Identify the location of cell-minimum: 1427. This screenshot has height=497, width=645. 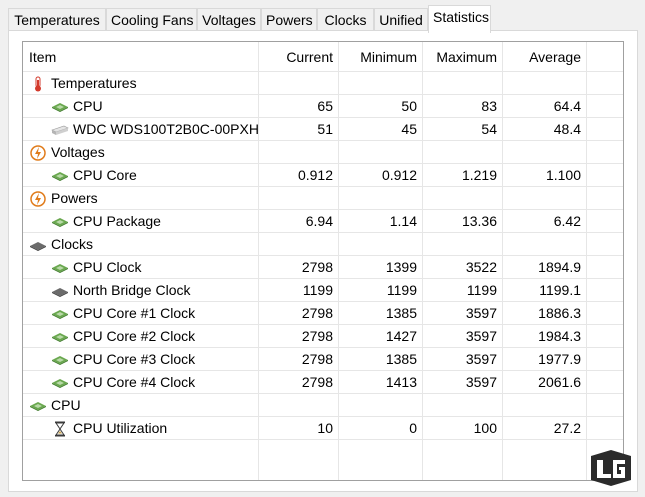
(381, 336).